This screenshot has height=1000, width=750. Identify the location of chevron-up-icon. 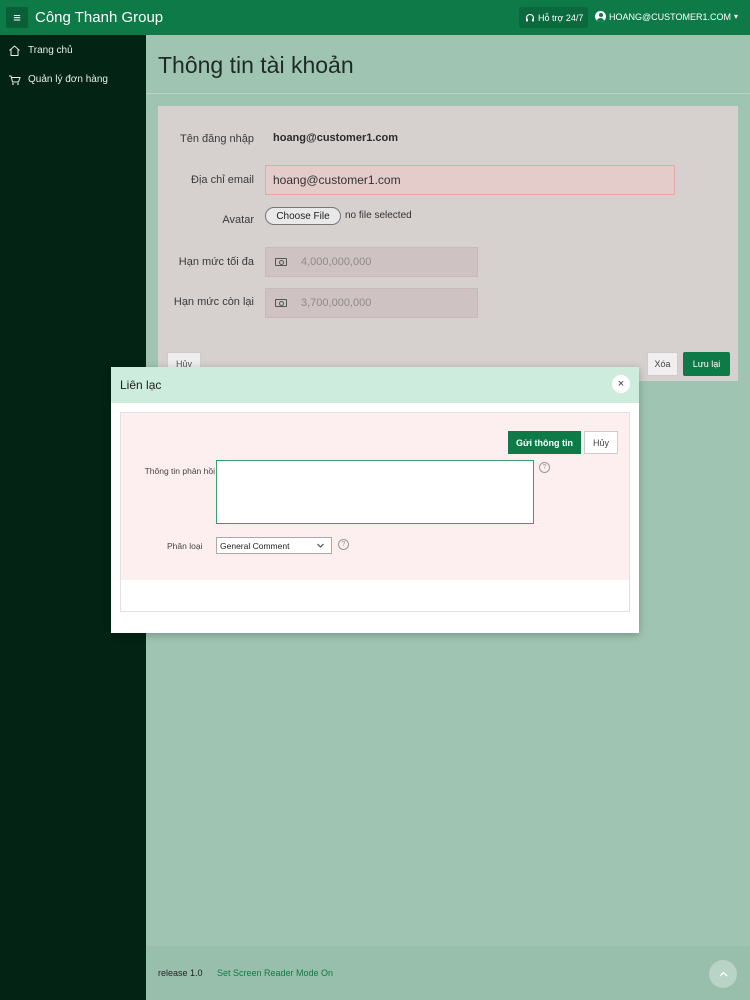
(723, 973).